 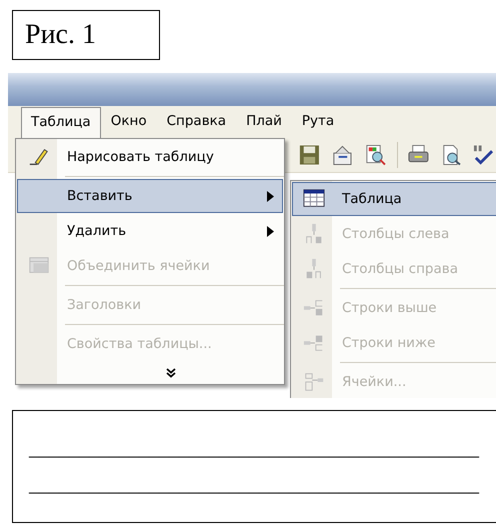 I want to click on menu-bar-item: Таблица, so click(x=61, y=122).